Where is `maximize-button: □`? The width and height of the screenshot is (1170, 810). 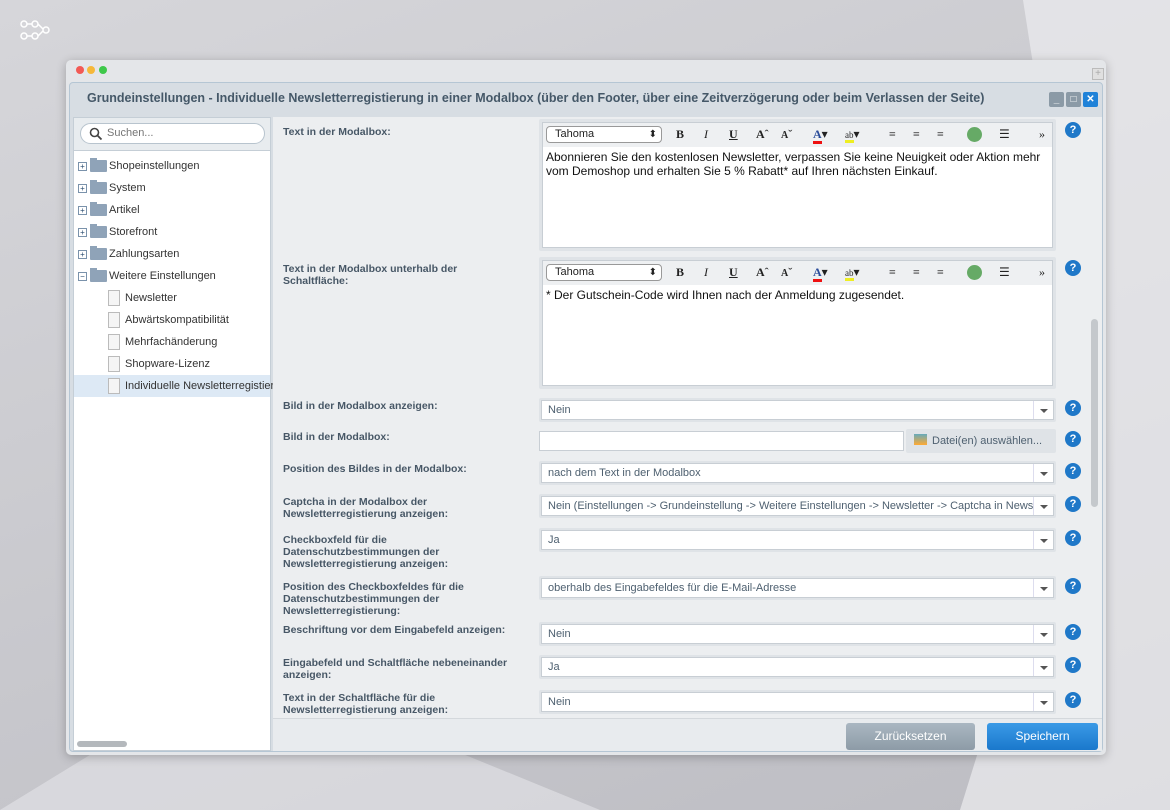 maximize-button: □ is located at coordinates (1073, 99).